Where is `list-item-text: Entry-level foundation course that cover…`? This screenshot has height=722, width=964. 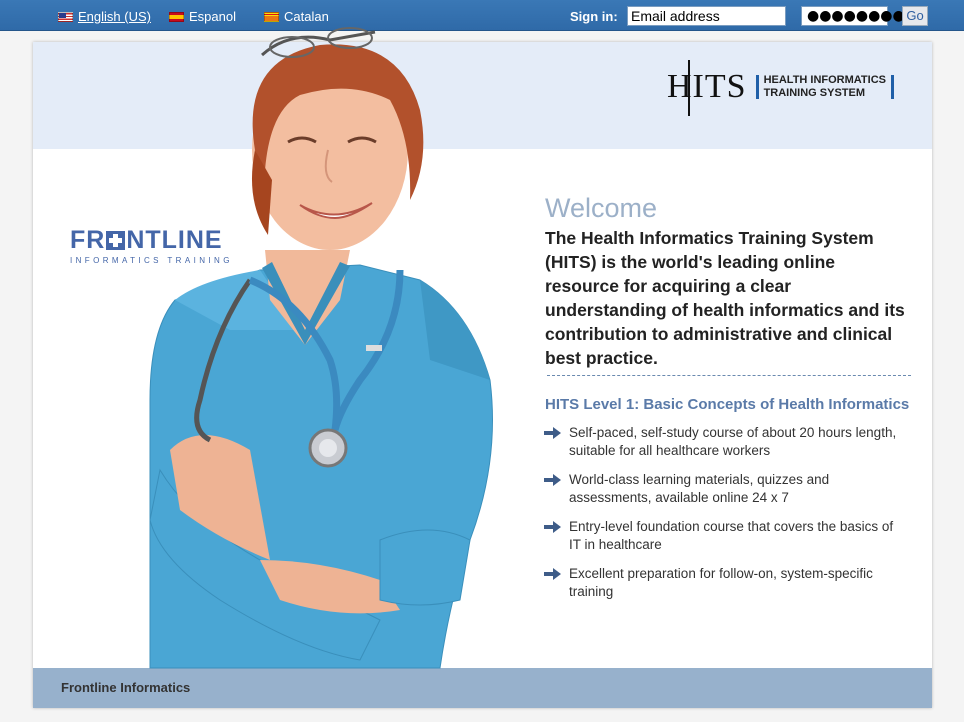
list-item-text: Entry-level foundation course that cover… is located at coordinates (731, 535).